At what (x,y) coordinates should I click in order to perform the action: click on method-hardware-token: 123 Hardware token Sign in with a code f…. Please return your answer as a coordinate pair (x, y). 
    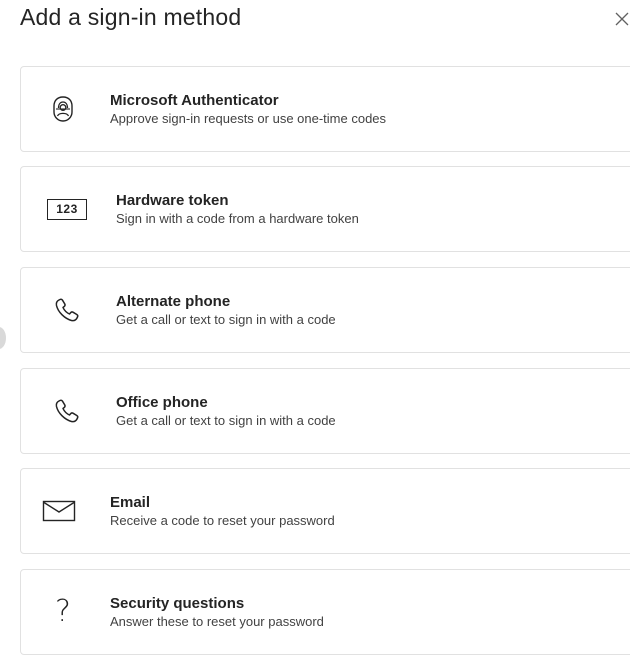
    Looking at the image, I should click on (325, 209).